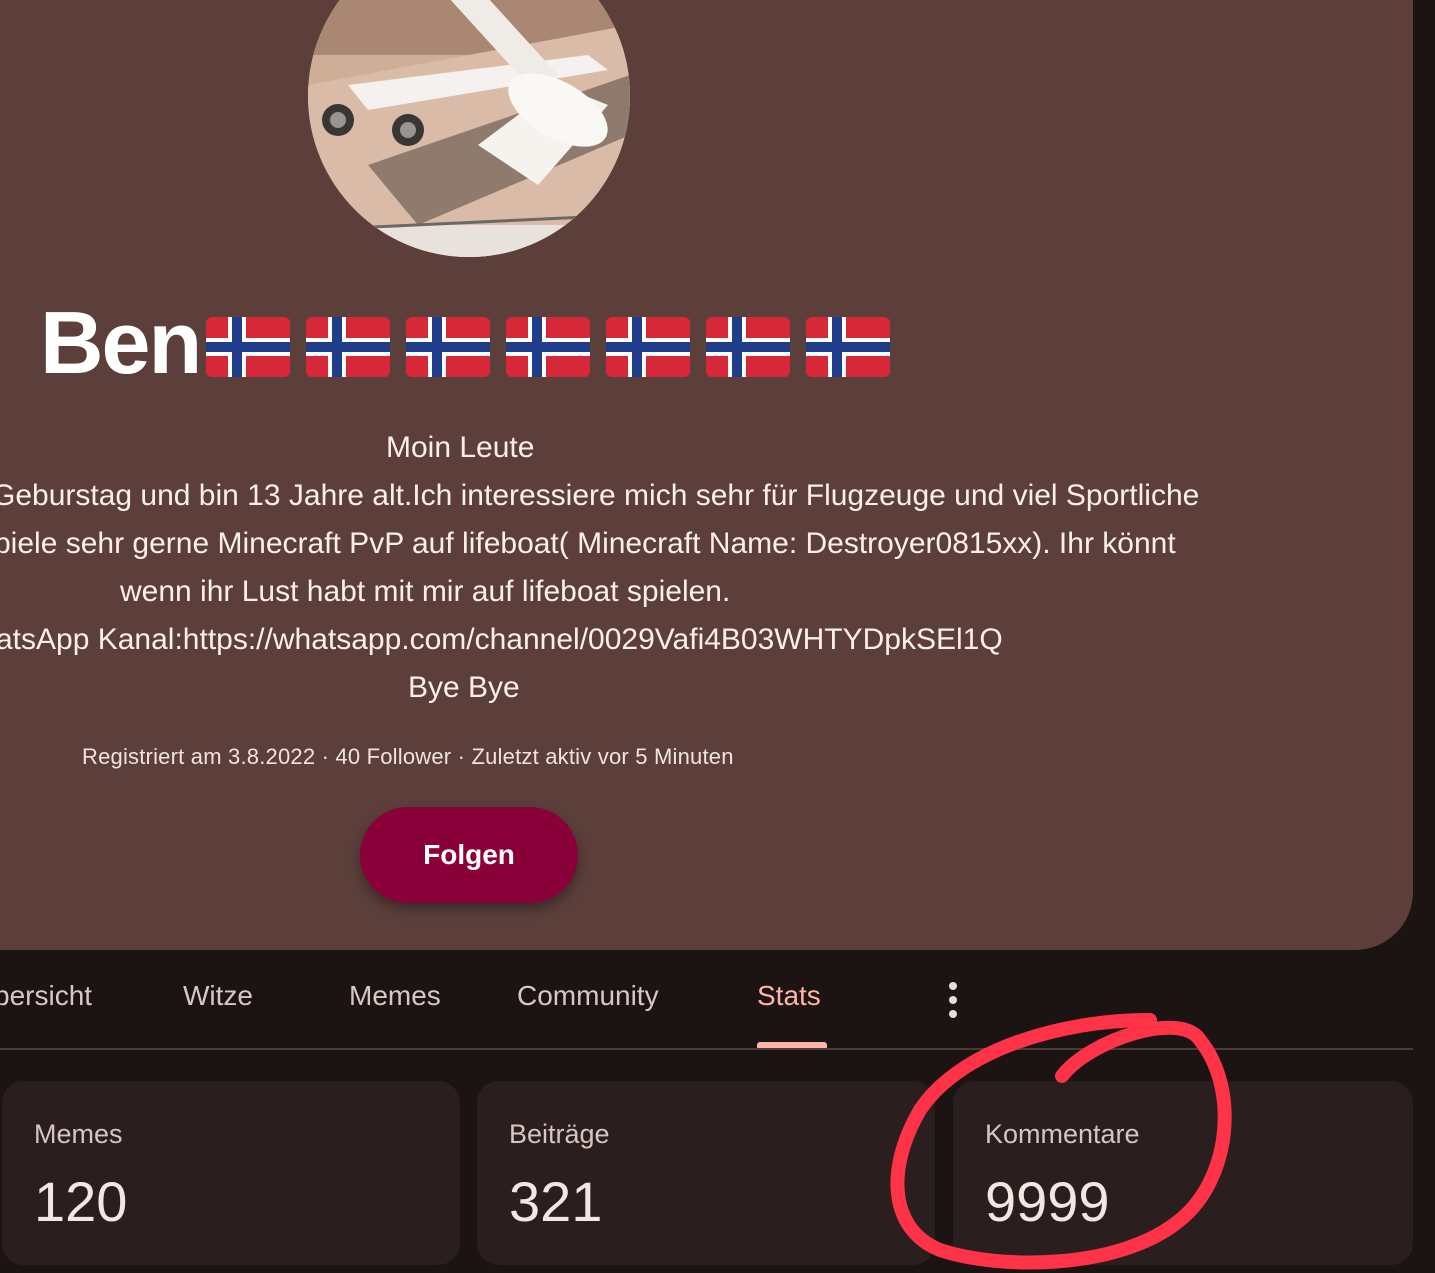 The image size is (1435, 1273). I want to click on stat-card-memes: Memes 120, so click(231, 1173).